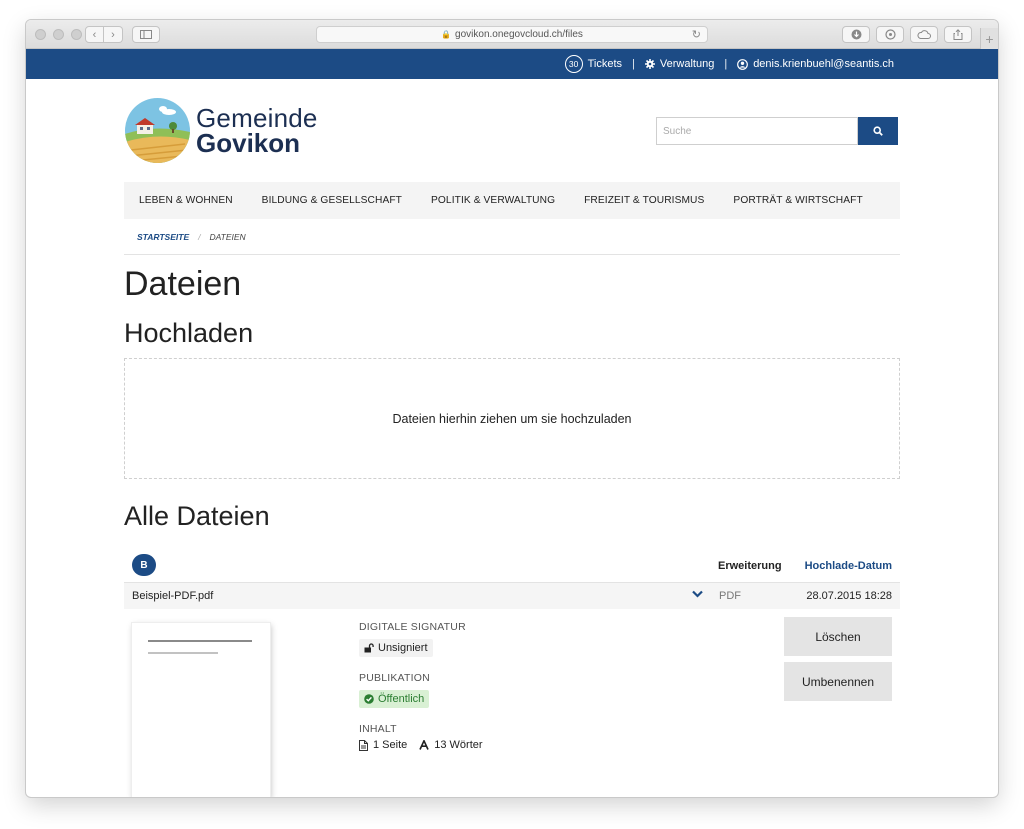  Describe the element at coordinates (378, 729) in the screenshot. I see `content-label: INHALT` at that location.